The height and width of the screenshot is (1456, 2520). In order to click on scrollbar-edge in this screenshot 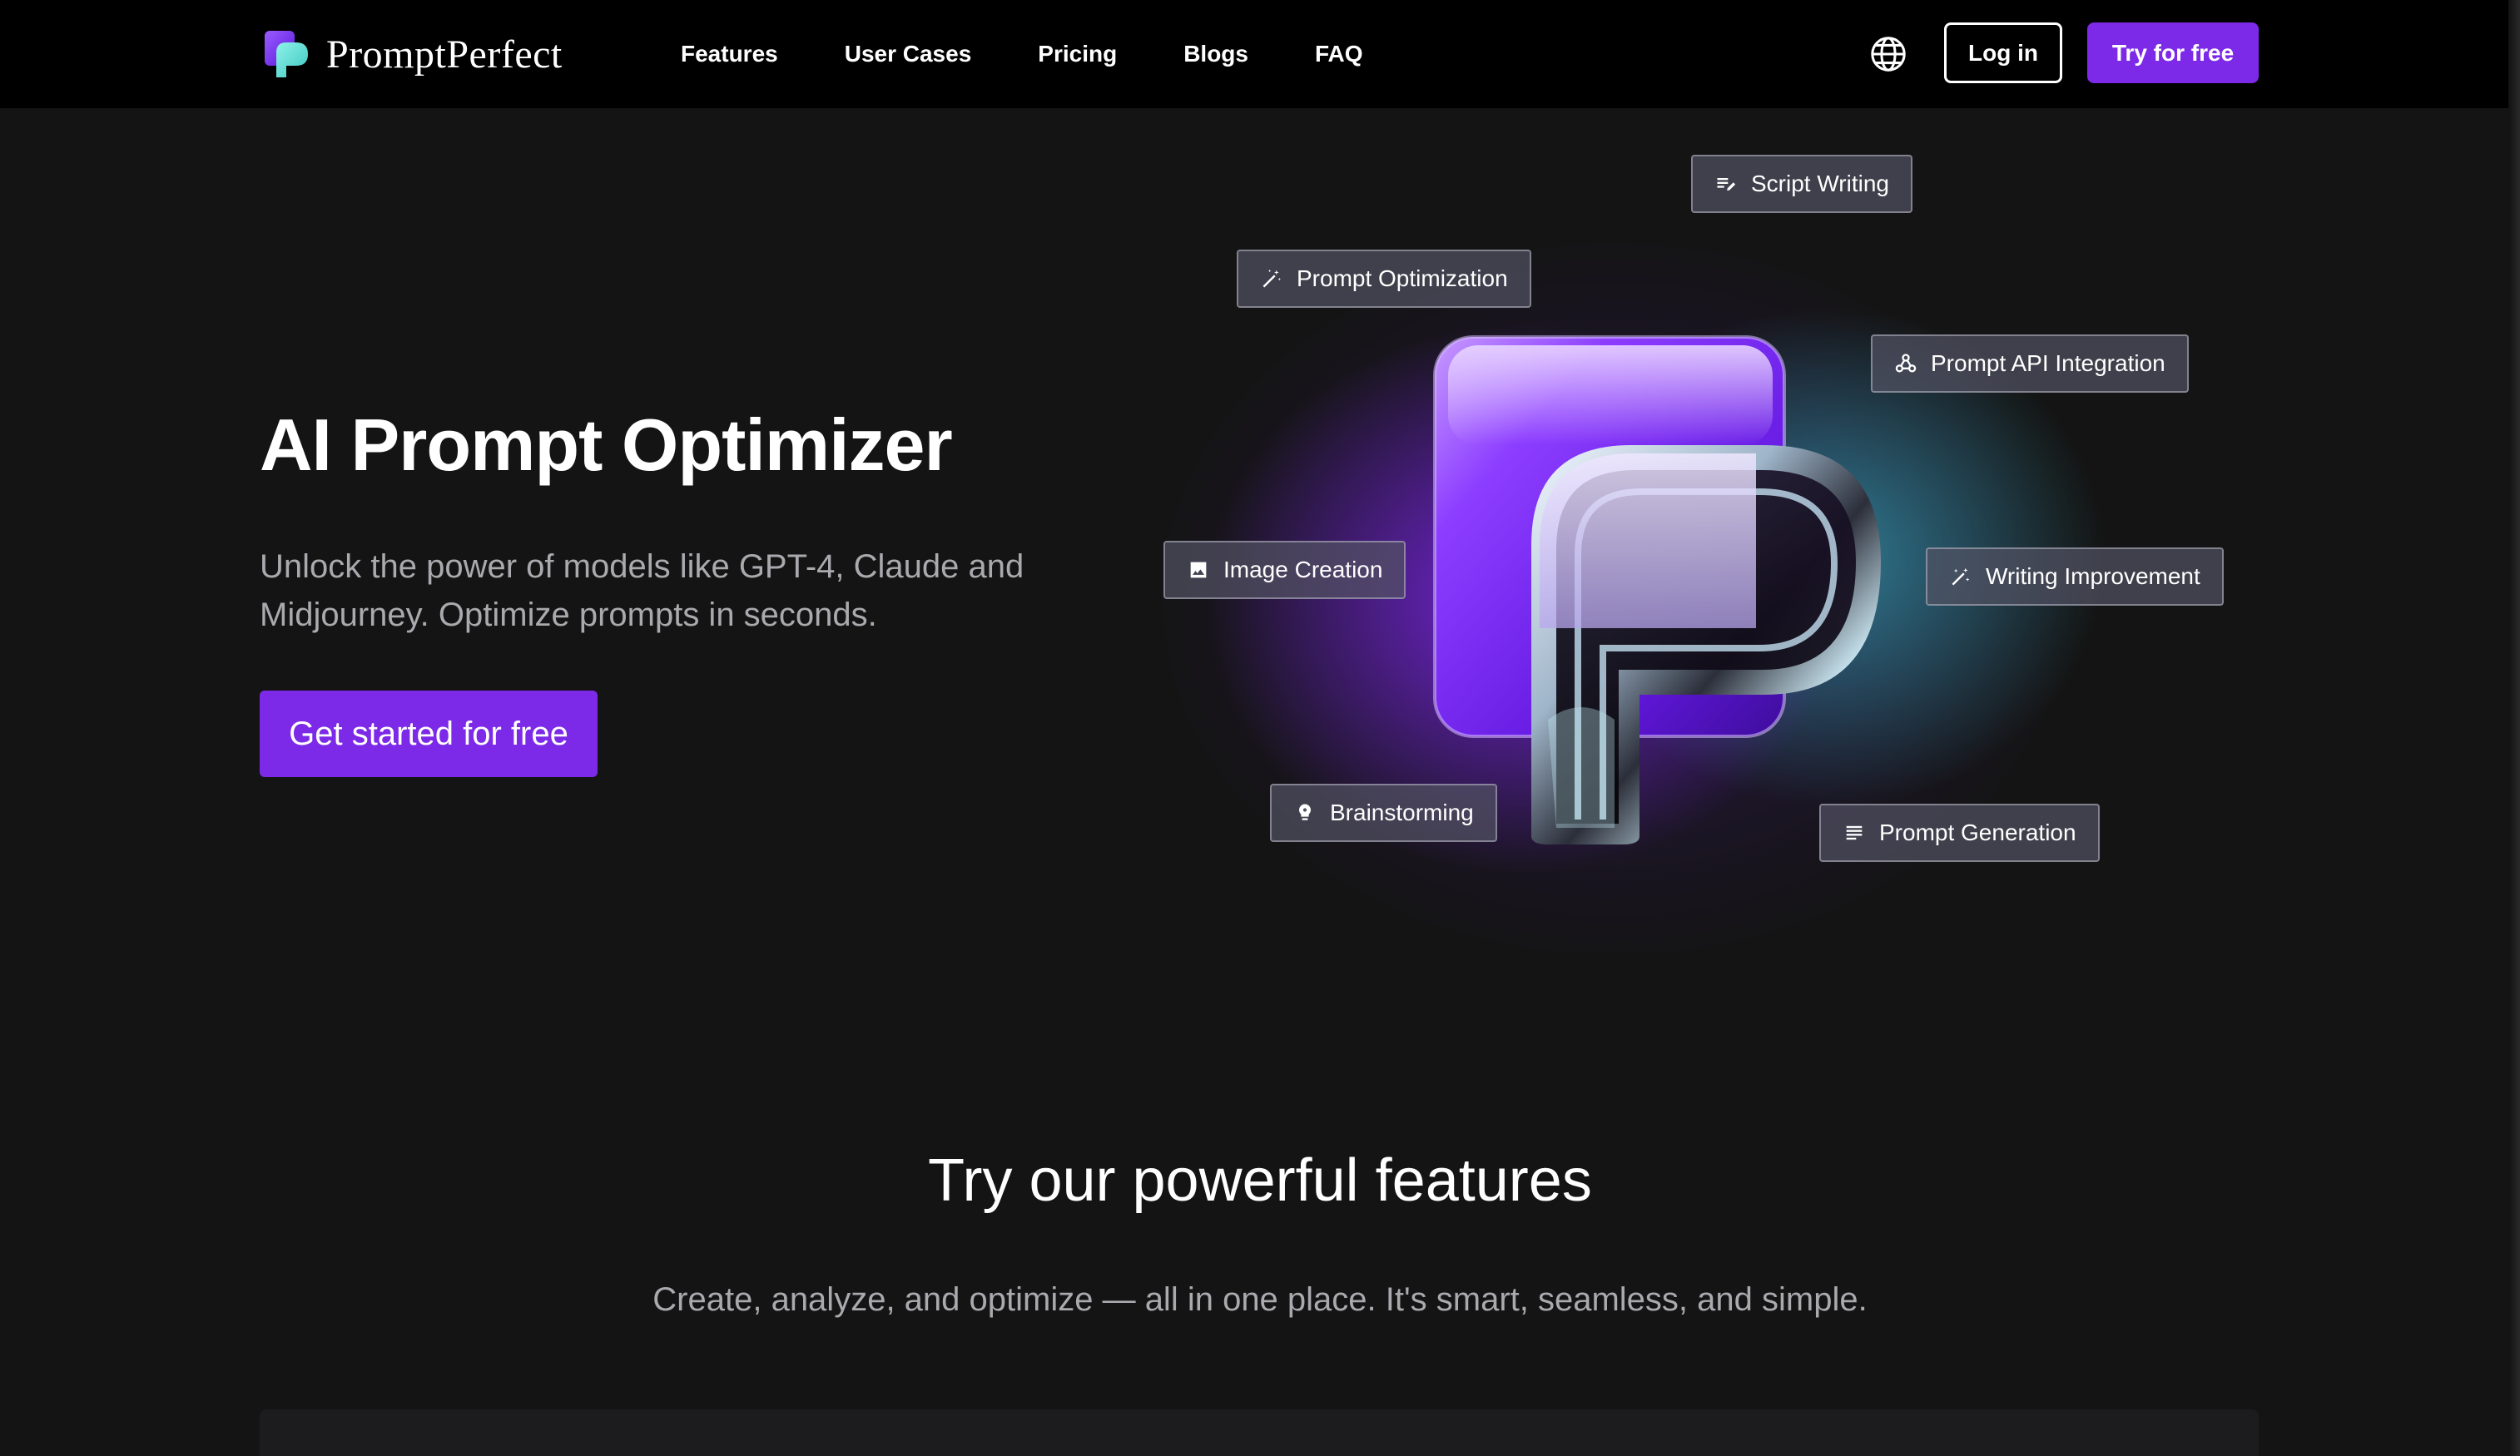, I will do `click(2514, 728)`.